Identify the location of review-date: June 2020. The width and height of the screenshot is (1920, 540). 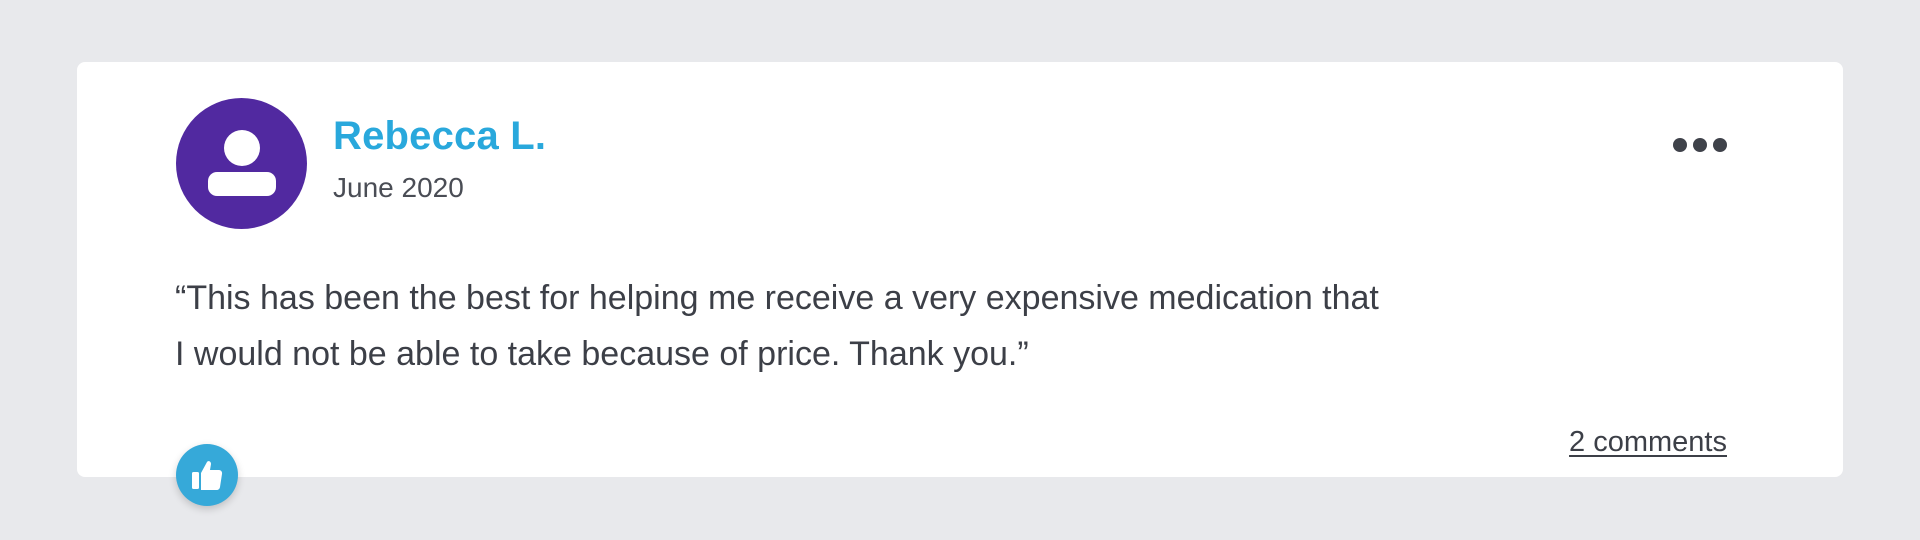
(398, 187).